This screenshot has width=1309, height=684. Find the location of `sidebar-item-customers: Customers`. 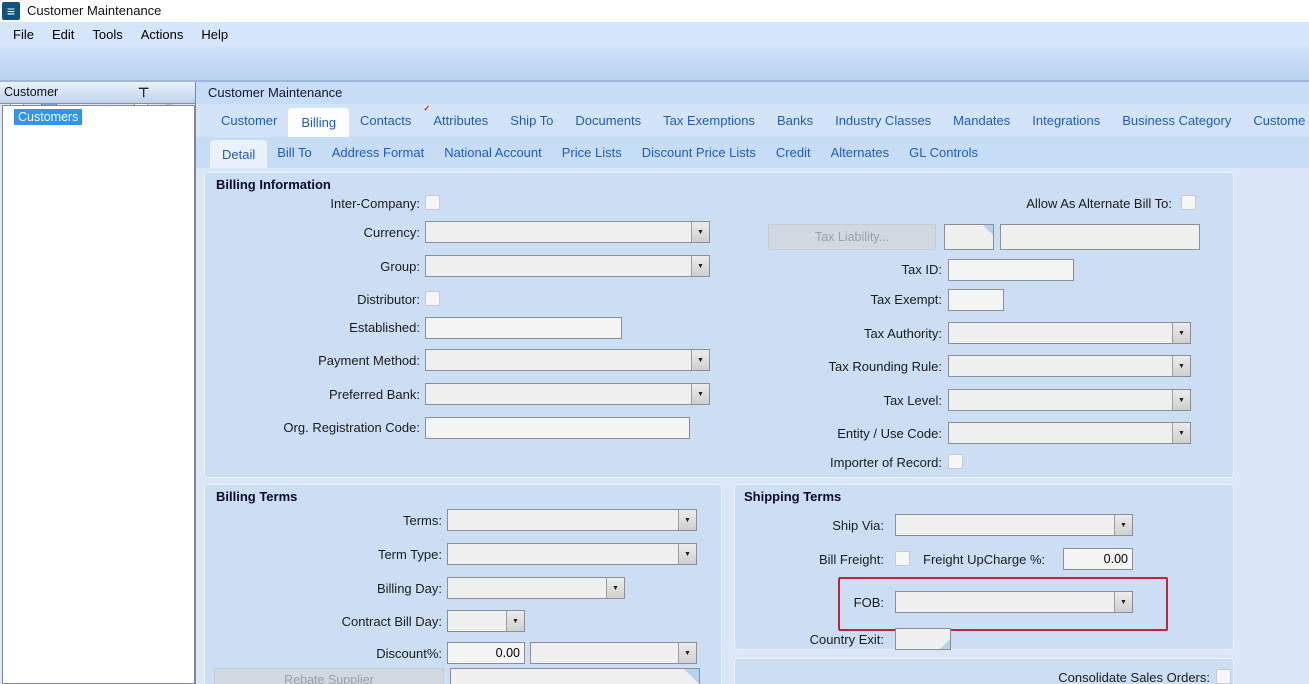

sidebar-item-customers: Customers is located at coordinates (48, 117).